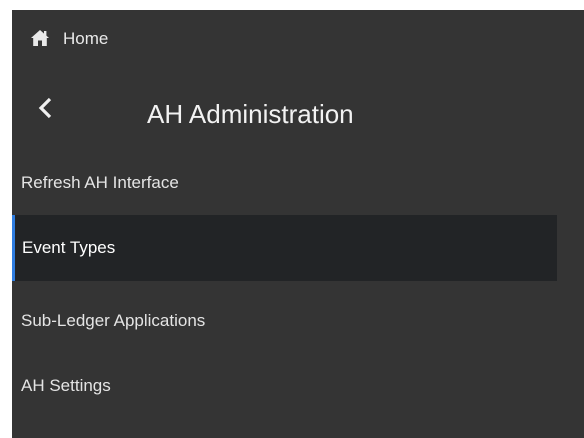 The height and width of the screenshot is (438, 584). Describe the element at coordinates (284, 321) in the screenshot. I see `menu-item-sub-ledger-applications: Sub-Ledger Applications` at that location.